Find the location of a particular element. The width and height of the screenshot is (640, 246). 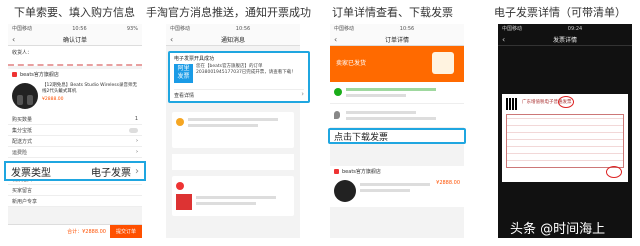

row-label: 集分宝抵 is located at coordinates (22, 130).